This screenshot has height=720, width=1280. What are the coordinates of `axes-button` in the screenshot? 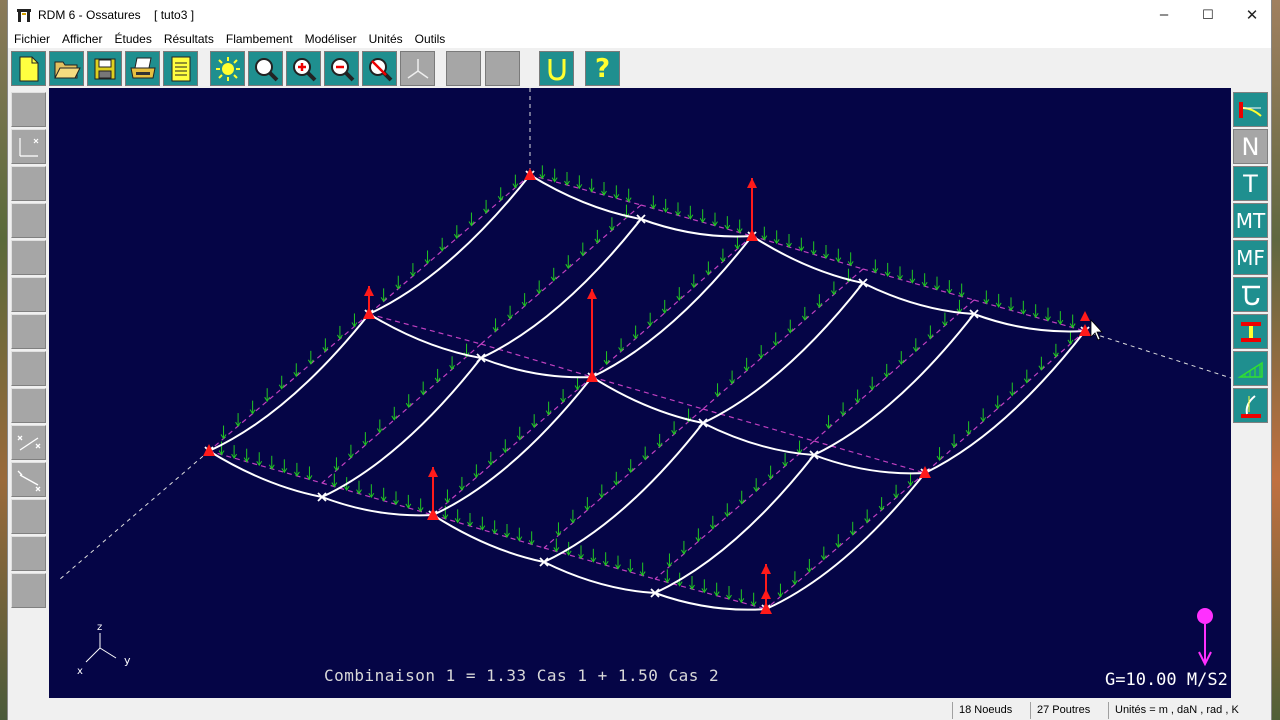 It's located at (417, 68).